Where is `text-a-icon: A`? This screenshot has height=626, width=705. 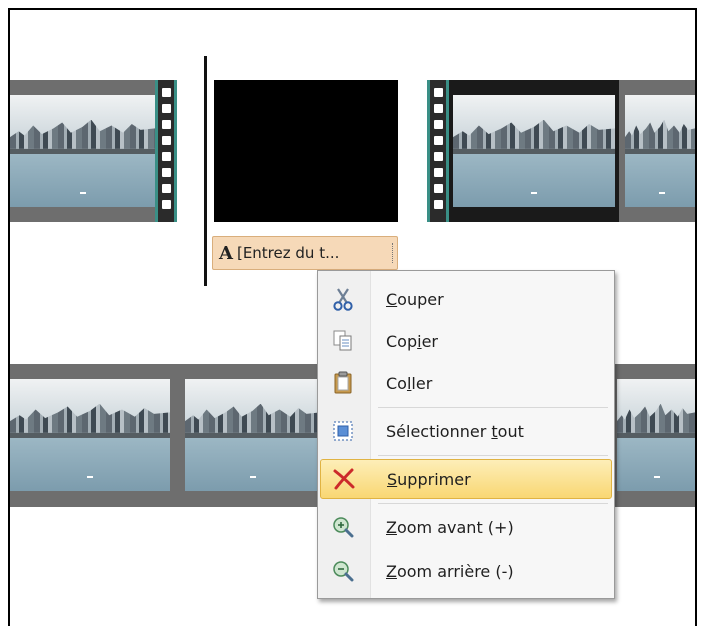
text-a-icon: A is located at coordinates (226, 253).